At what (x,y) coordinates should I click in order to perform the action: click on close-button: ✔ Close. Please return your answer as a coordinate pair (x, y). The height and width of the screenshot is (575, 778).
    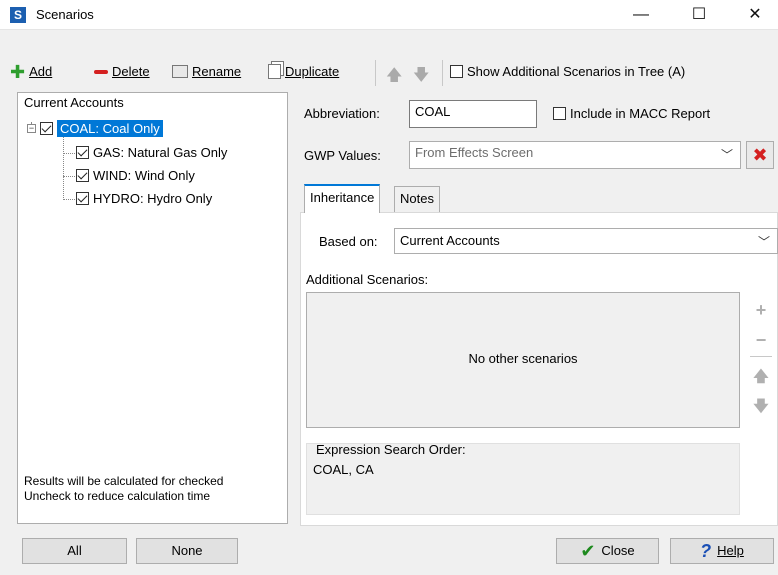
    Looking at the image, I should click on (607, 551).